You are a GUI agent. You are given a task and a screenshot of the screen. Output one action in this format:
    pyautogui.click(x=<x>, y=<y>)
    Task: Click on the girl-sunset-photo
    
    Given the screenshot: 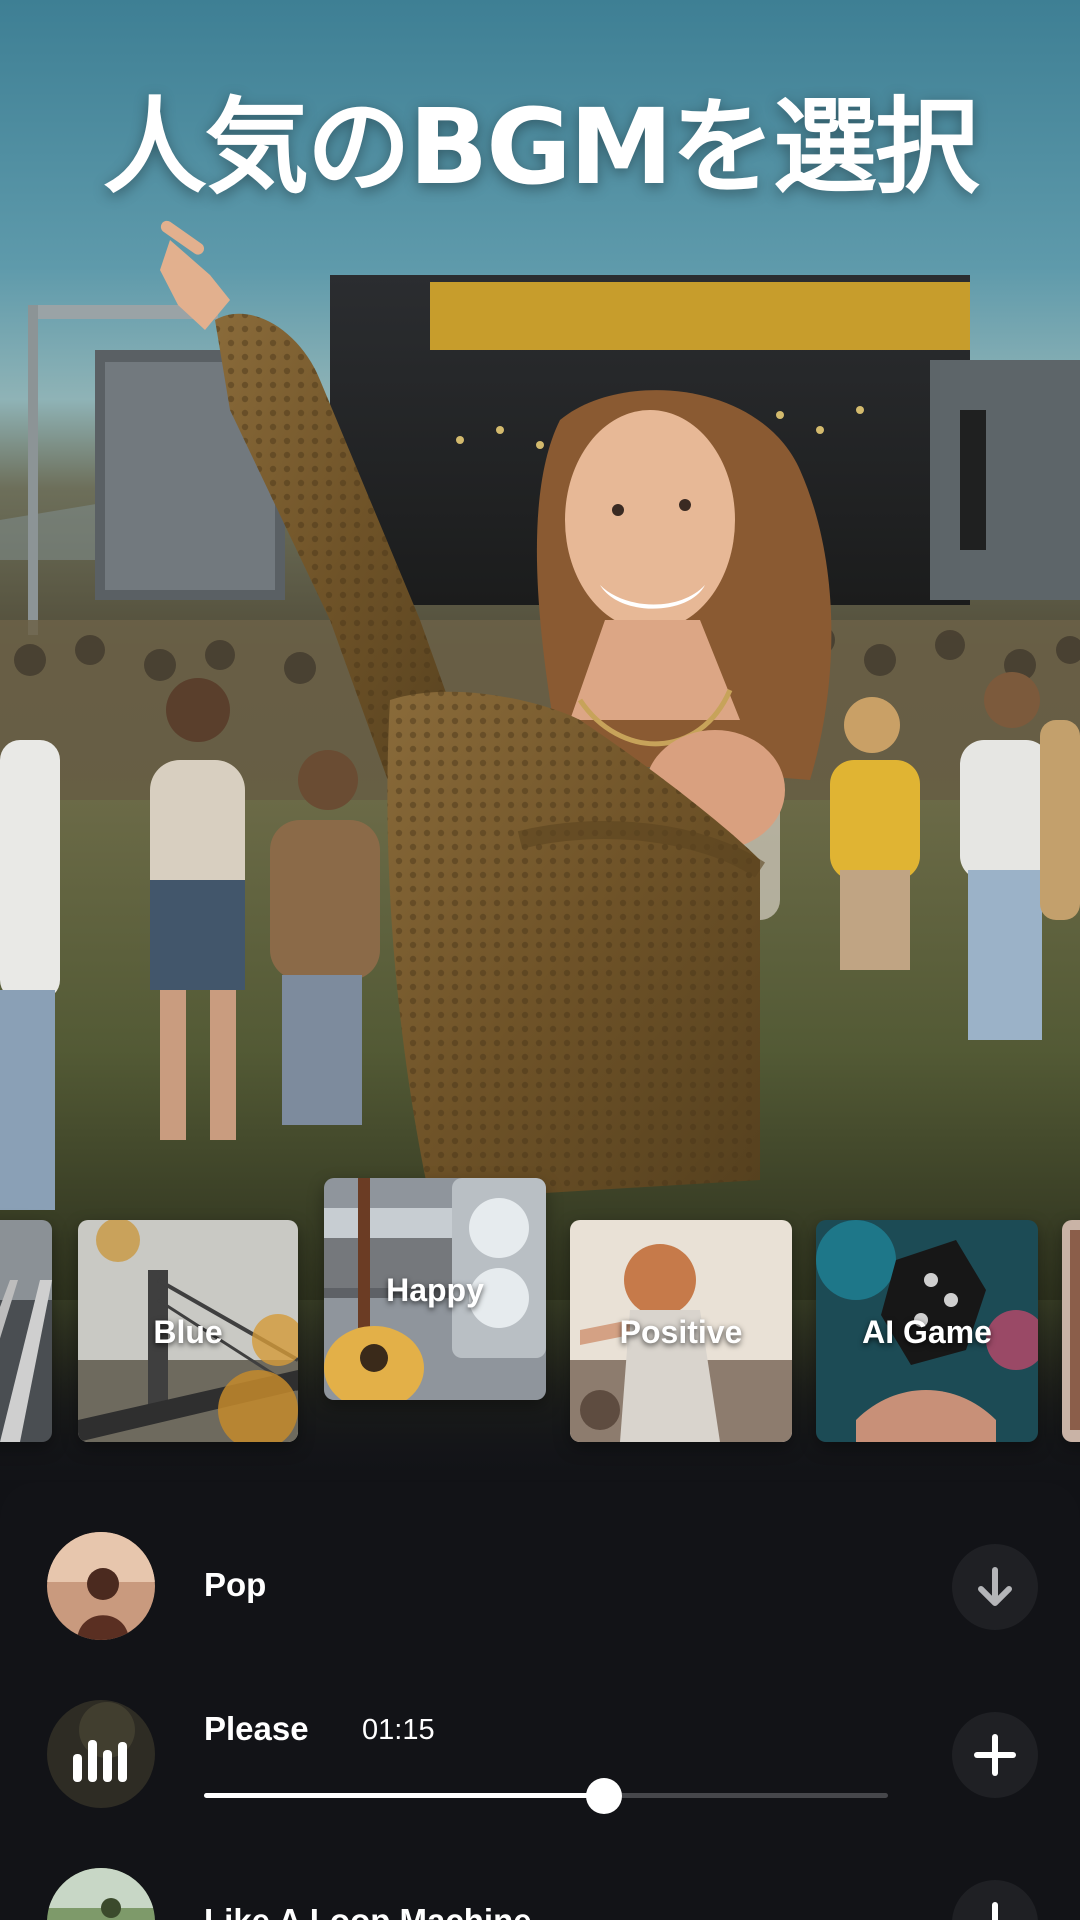 What is the action you would take?
    pyautogui.click(x=101, y=1586)
    